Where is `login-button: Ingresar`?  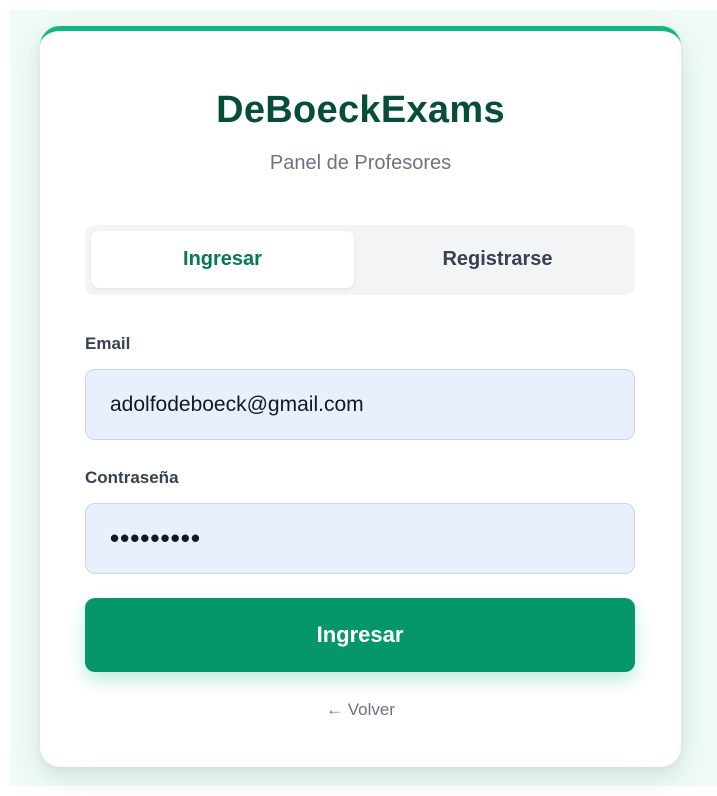
login-button: Ingresar is located at coordinates (360, 635).